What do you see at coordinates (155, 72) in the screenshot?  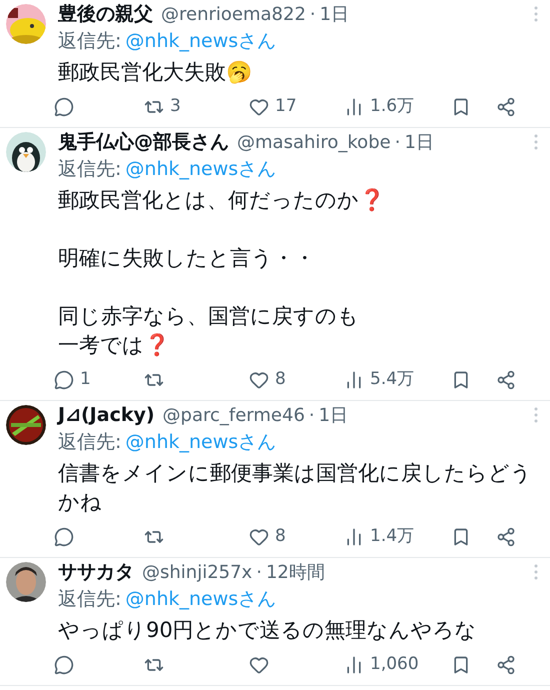 I see `post-text: 郵政民営化大失敗🥱` at bounding box center [155, 72].